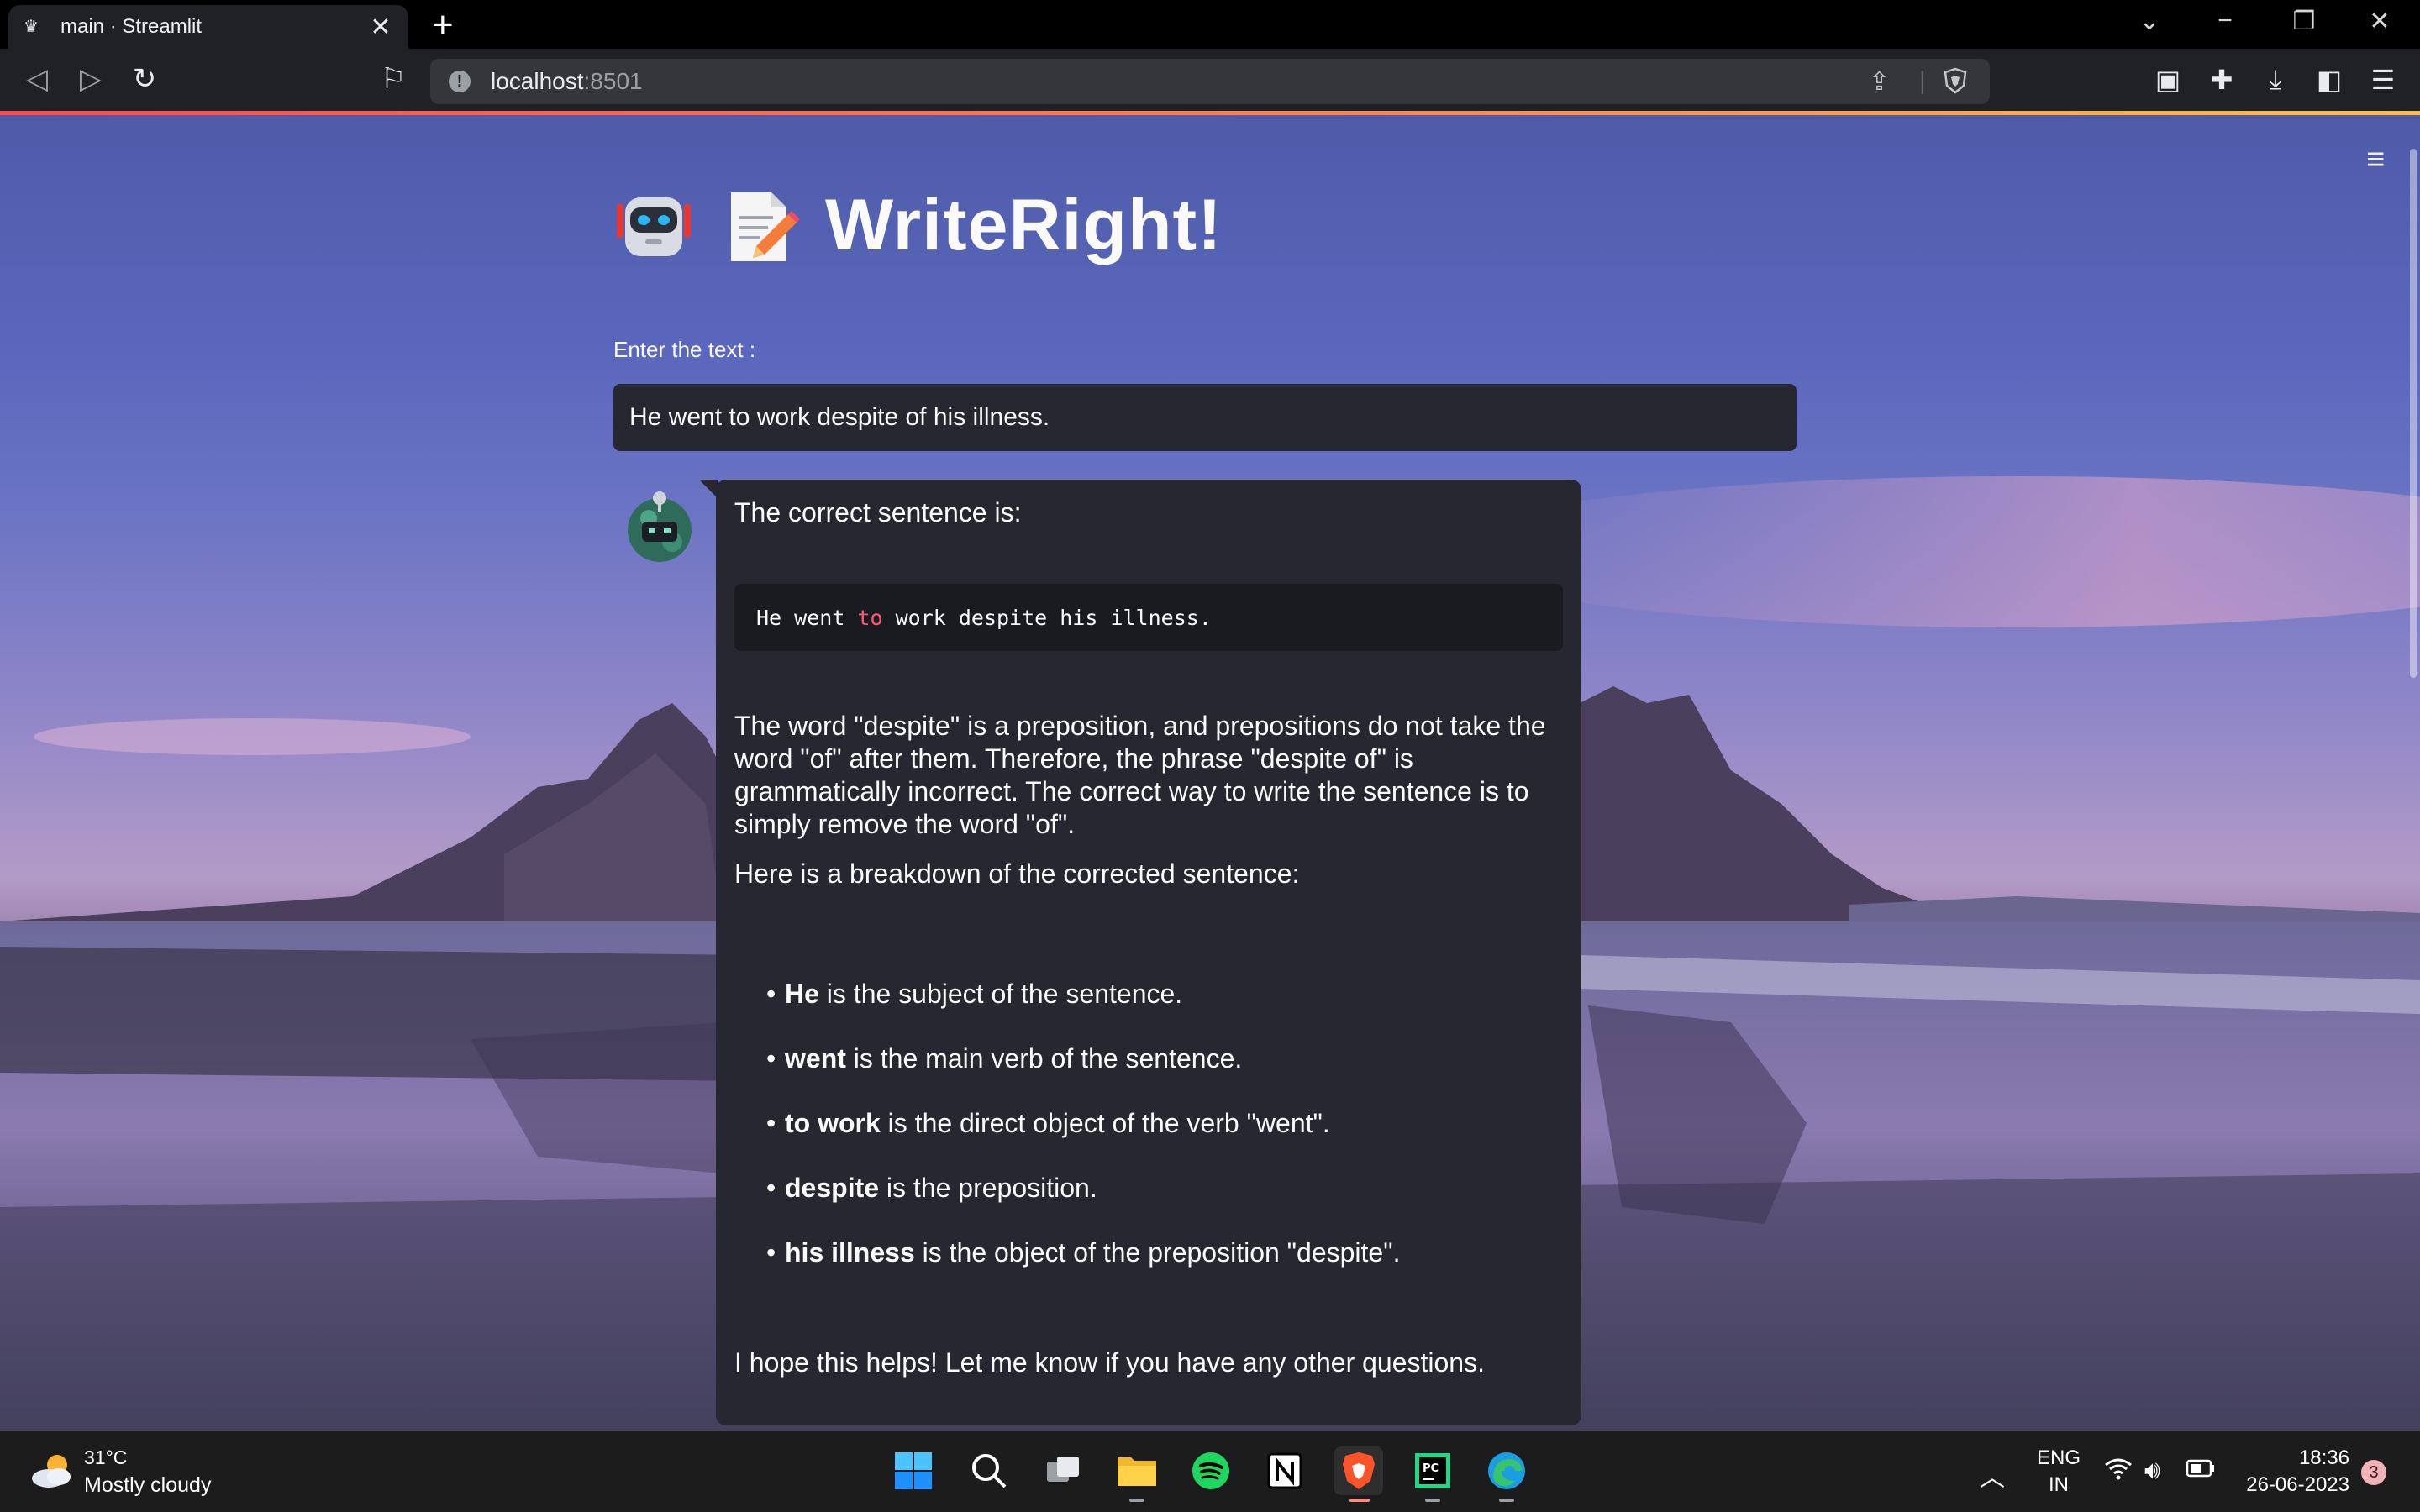  What do you see at coordinates (1210, 24) in the screenshot?
I see `browser-tab-bar: ♛ main · Streamlit ✕ + ⌄ − ❐ ✕` at bounding box center [1210, 24].